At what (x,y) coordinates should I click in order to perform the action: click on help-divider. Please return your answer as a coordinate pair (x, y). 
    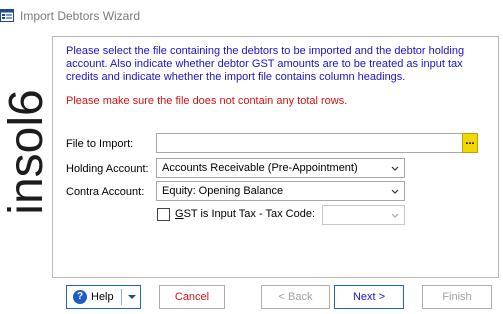
    Looking at the image, I should click on (121, 297).